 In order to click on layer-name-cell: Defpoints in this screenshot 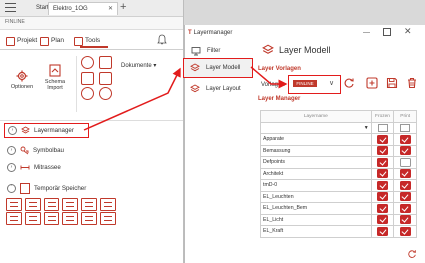, I will do `click(316, 162)`.